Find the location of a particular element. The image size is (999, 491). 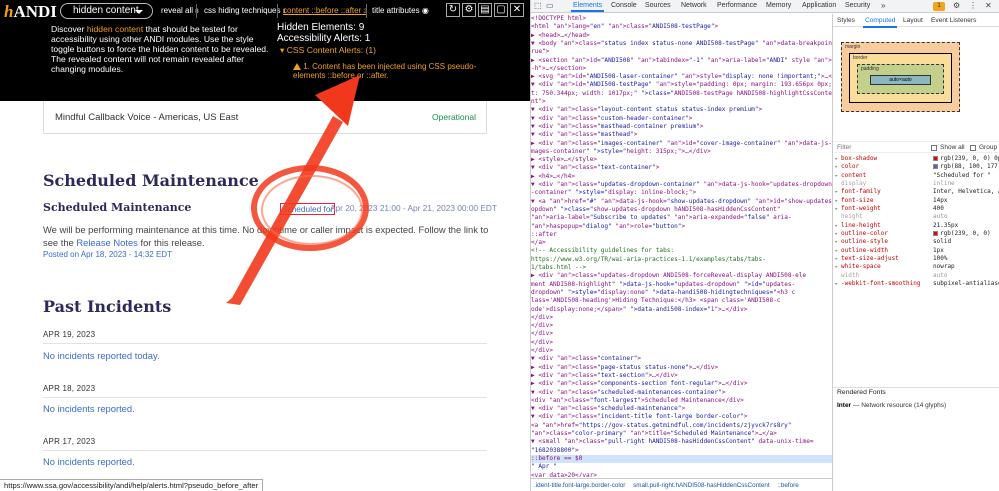

dom-node-line: ▼ <div "an">class="masthead"> is located at coordinates (681, 135).